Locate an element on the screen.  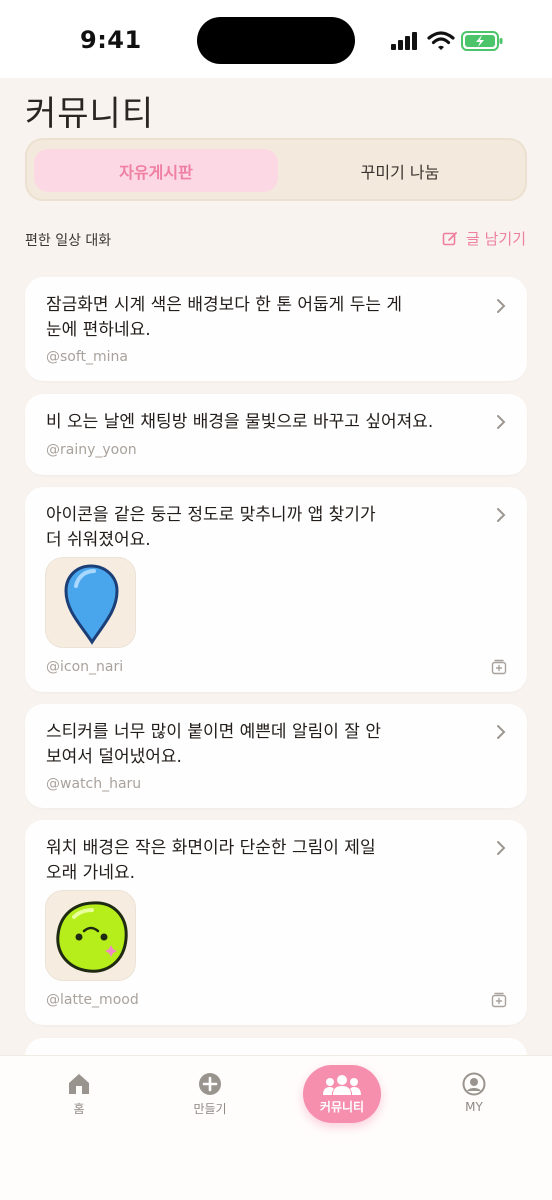
tab-home-label: 홈 is located at coordinates (79, 1109).